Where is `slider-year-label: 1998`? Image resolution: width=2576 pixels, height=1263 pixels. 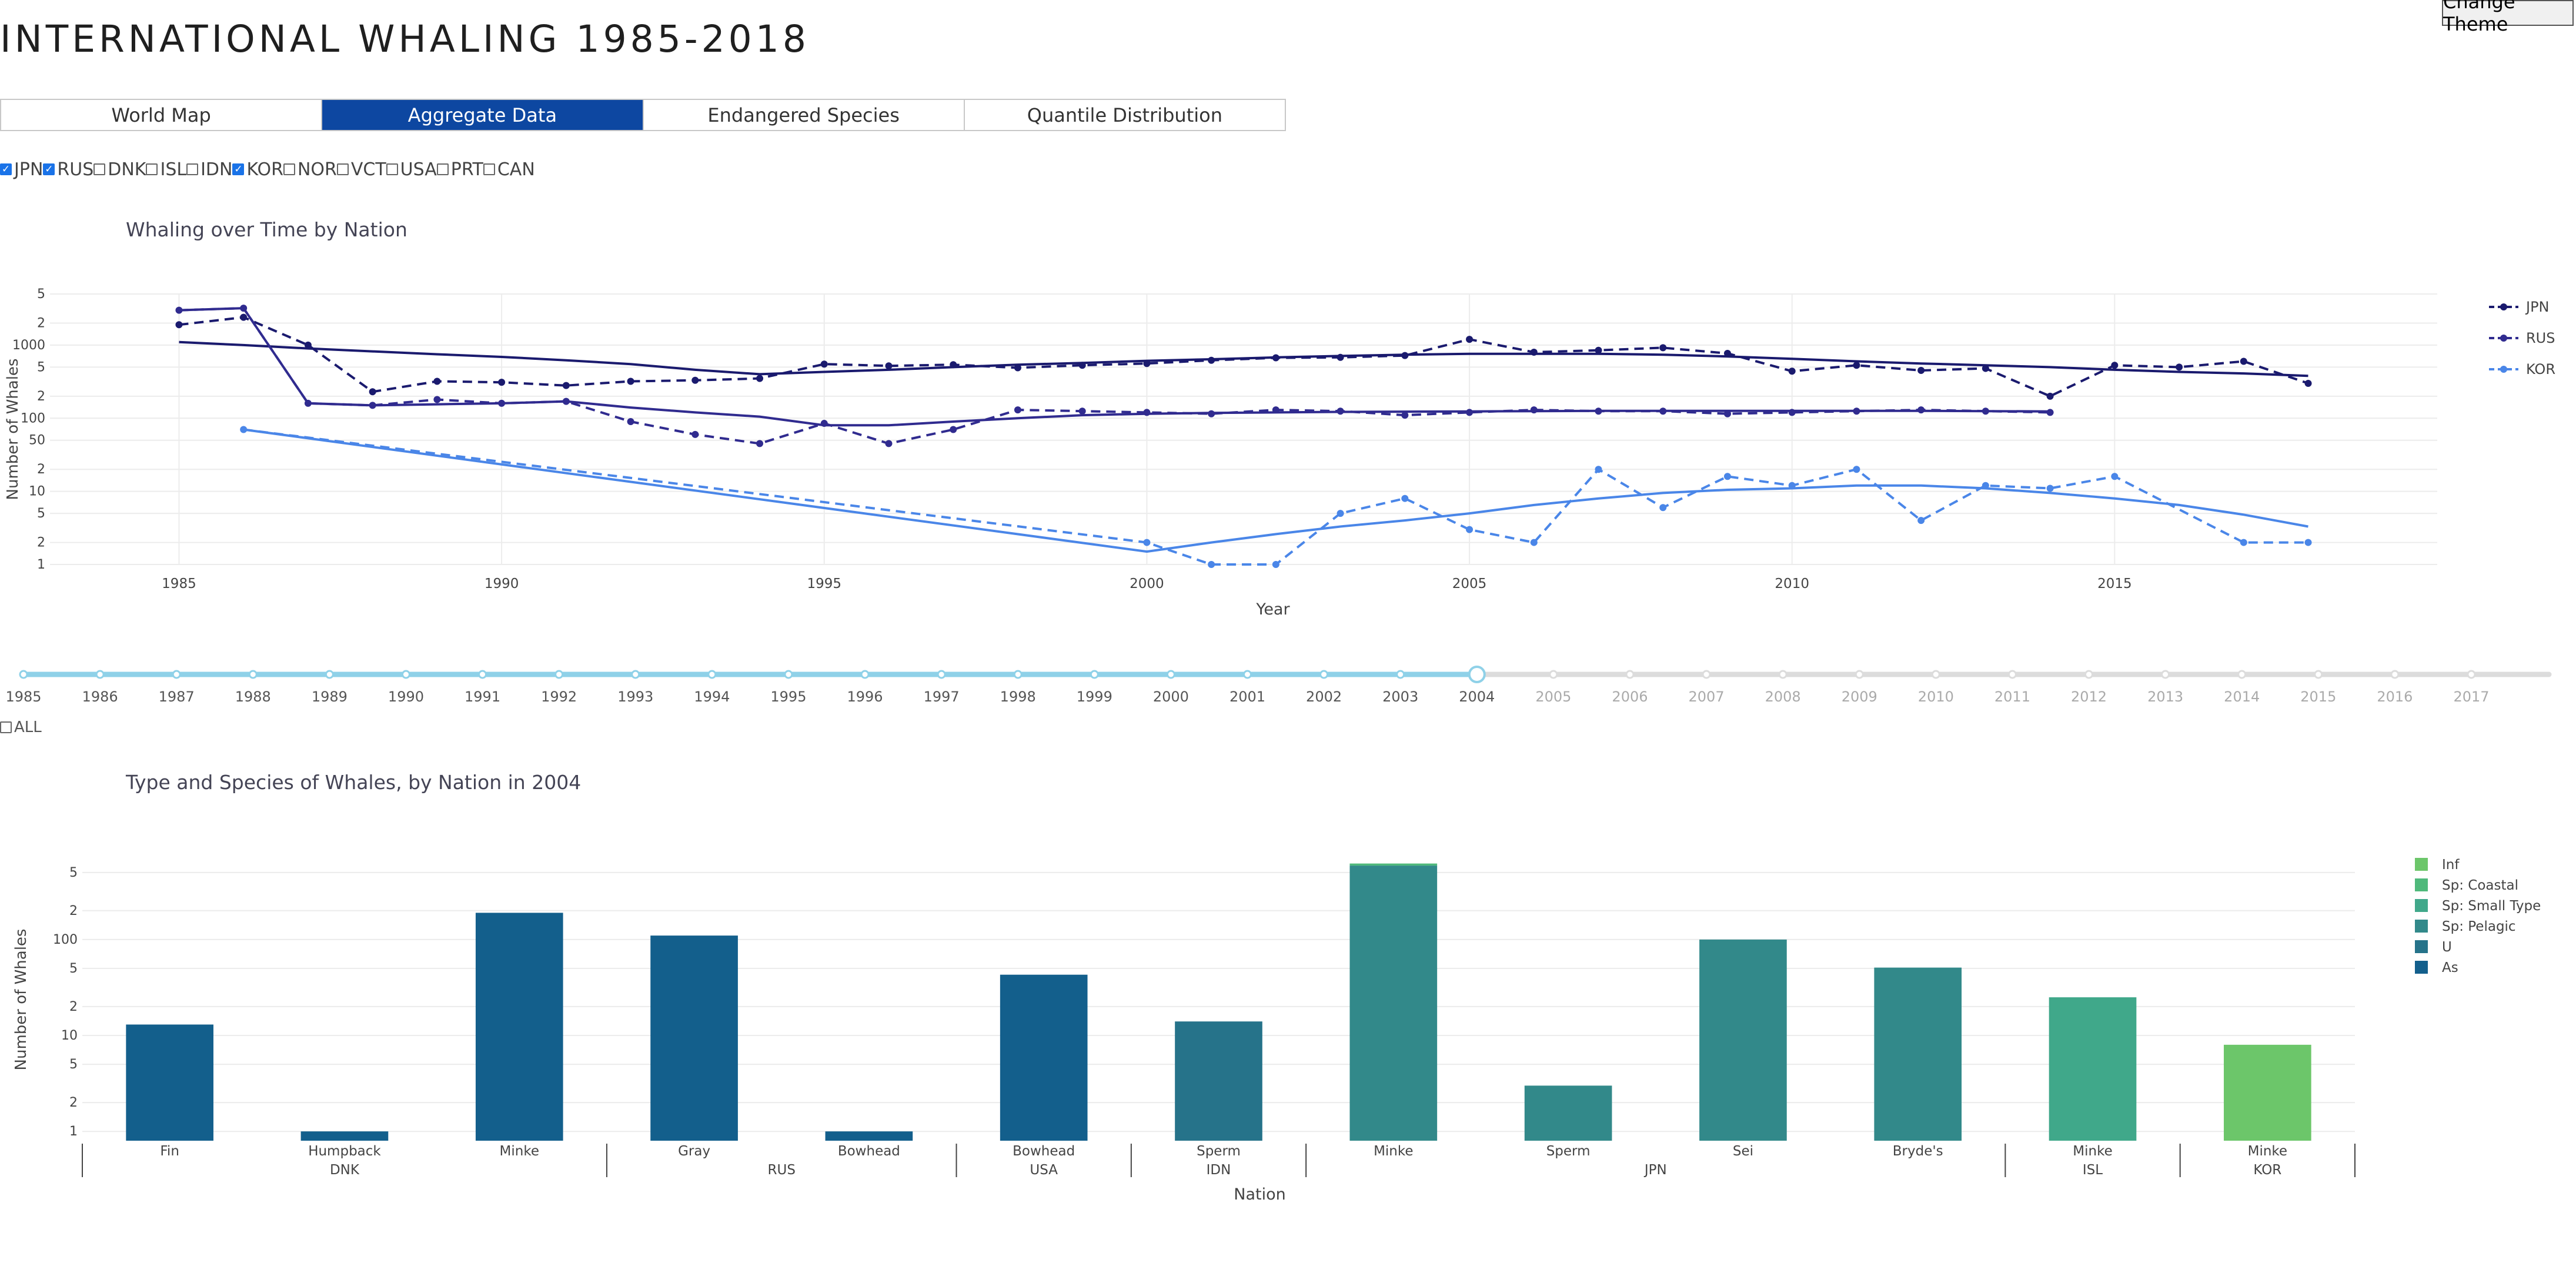 slider-year-label: 1998 is located at coordinates (1018, 697).